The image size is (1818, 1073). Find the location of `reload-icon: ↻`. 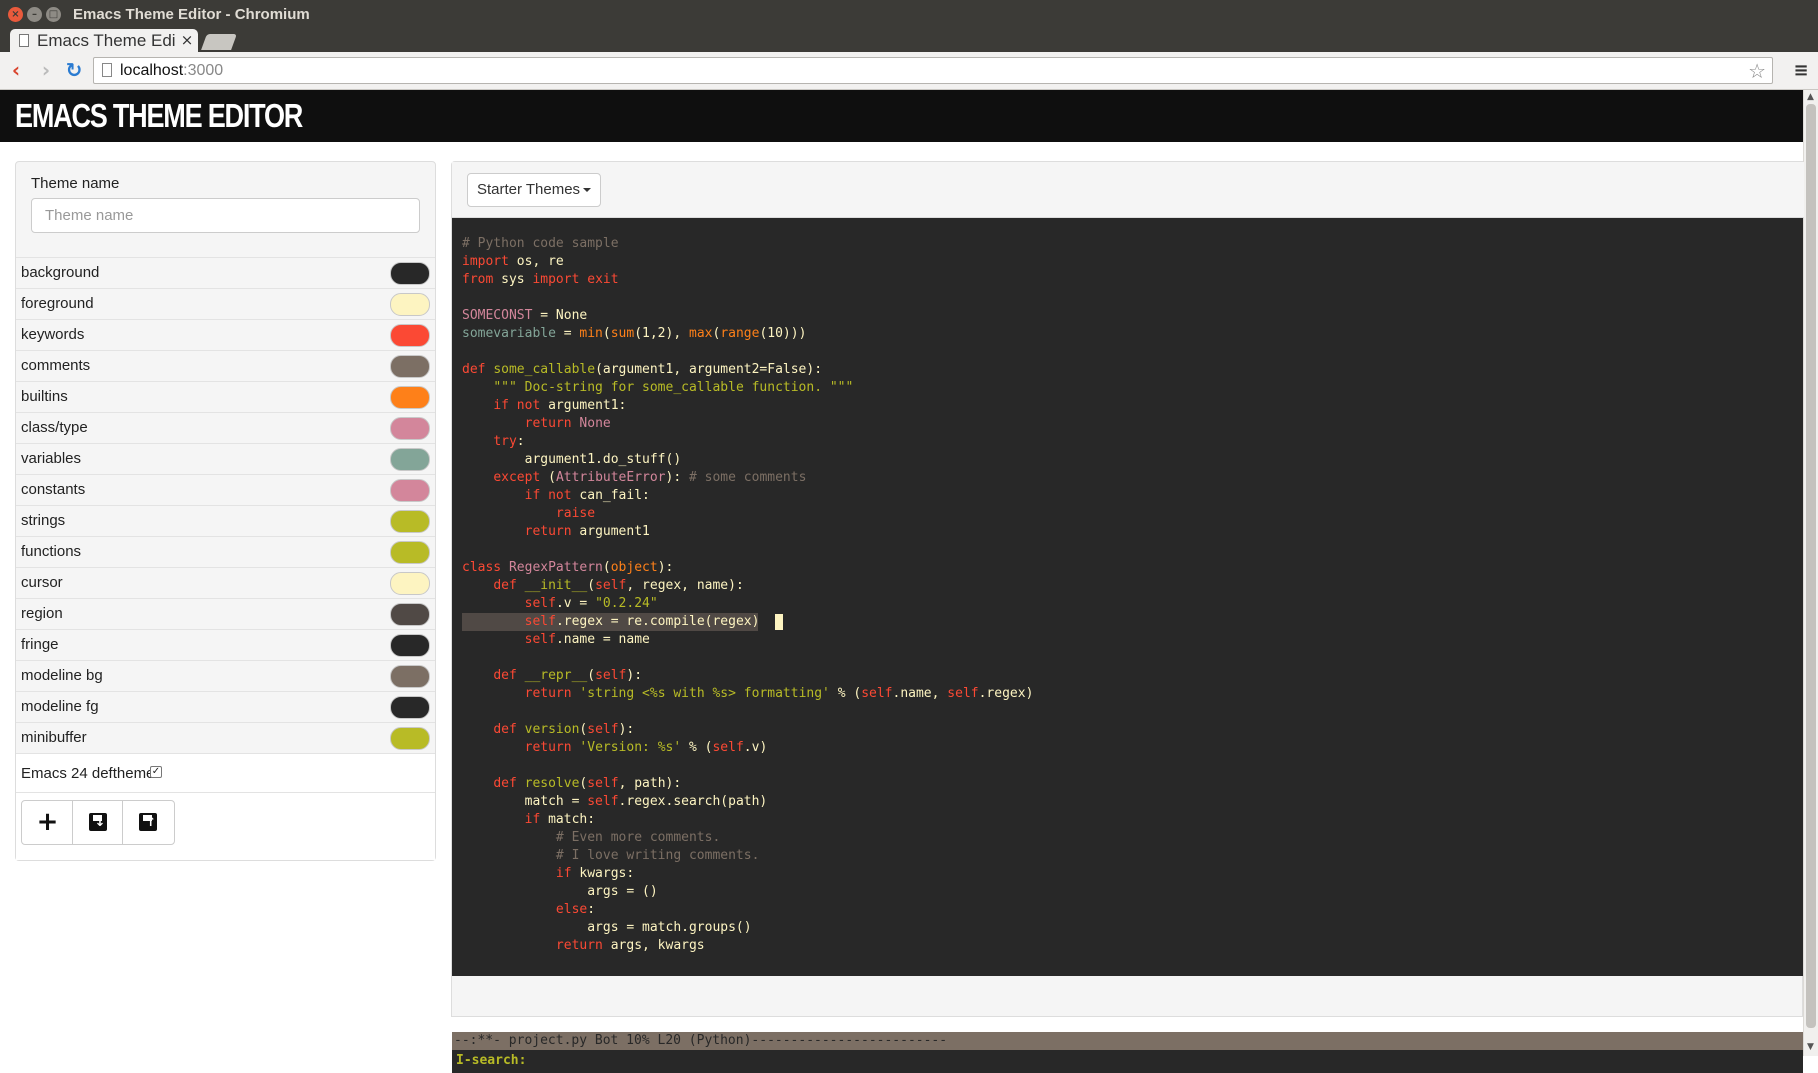

reload-icon: ↻ is located at coordinates (74, 70).